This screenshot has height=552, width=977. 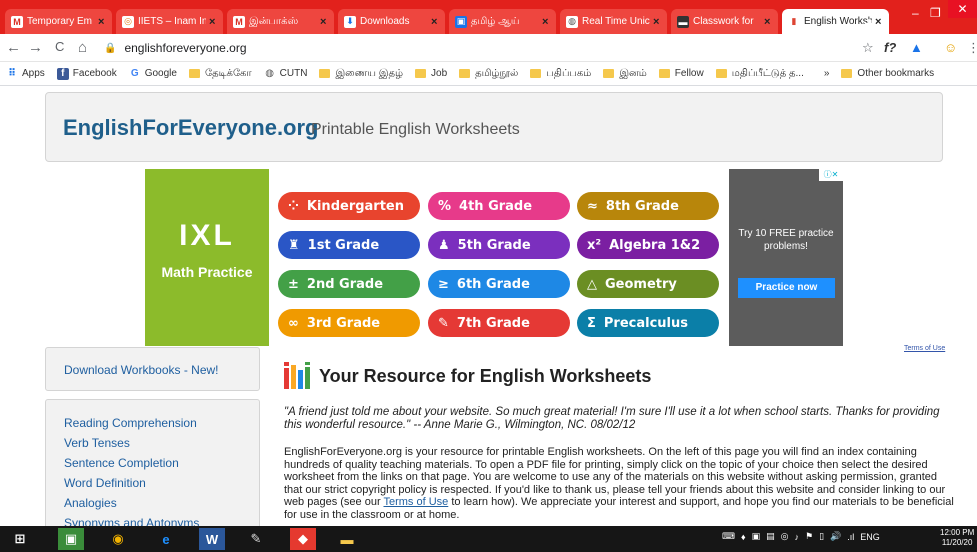 I want to click on tray-icon: ENG, so click(x=870, y=537).